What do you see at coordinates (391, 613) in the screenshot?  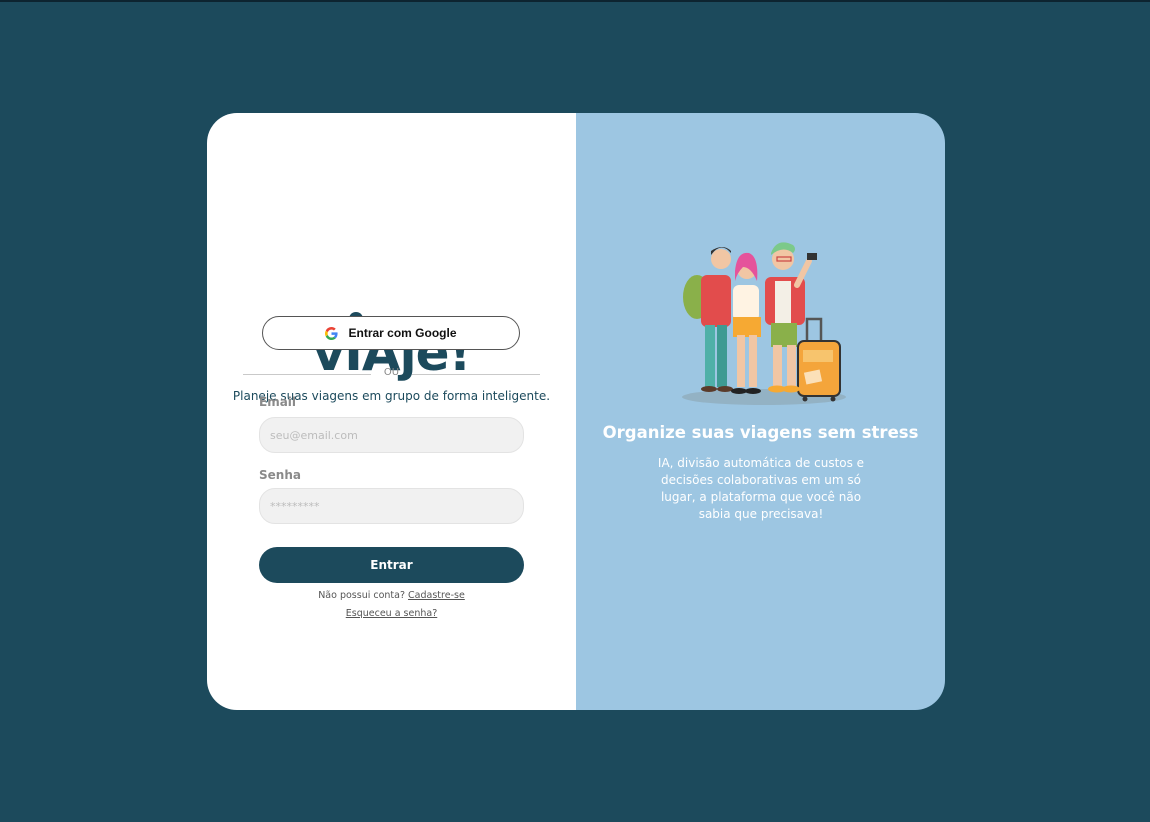 I see `forgot-password-link: Esqueceu a senha?` at bounding box center [391, 613].